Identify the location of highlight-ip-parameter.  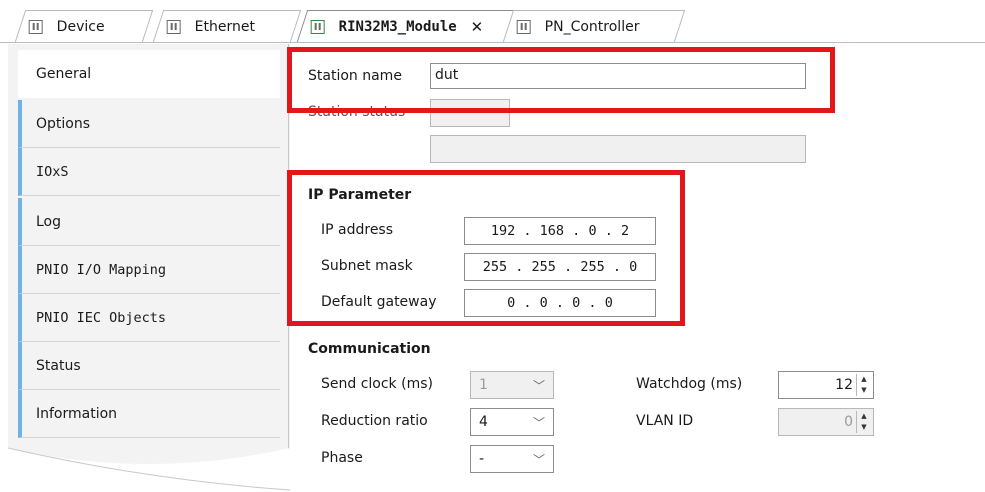
(486, 248).